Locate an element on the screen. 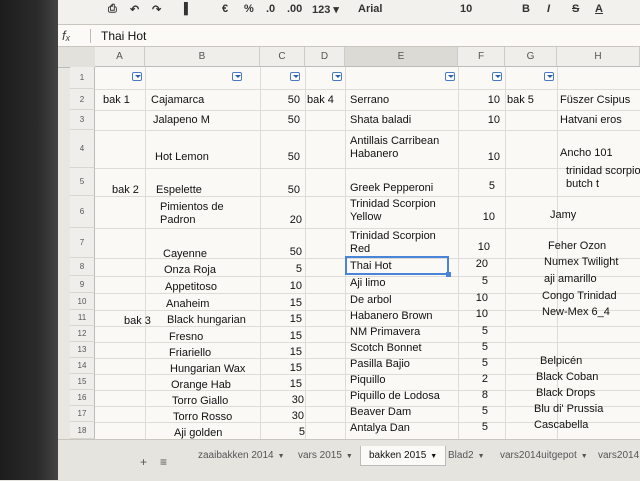  cell-e12: NM Primavera is located at coordinates (385, 332).